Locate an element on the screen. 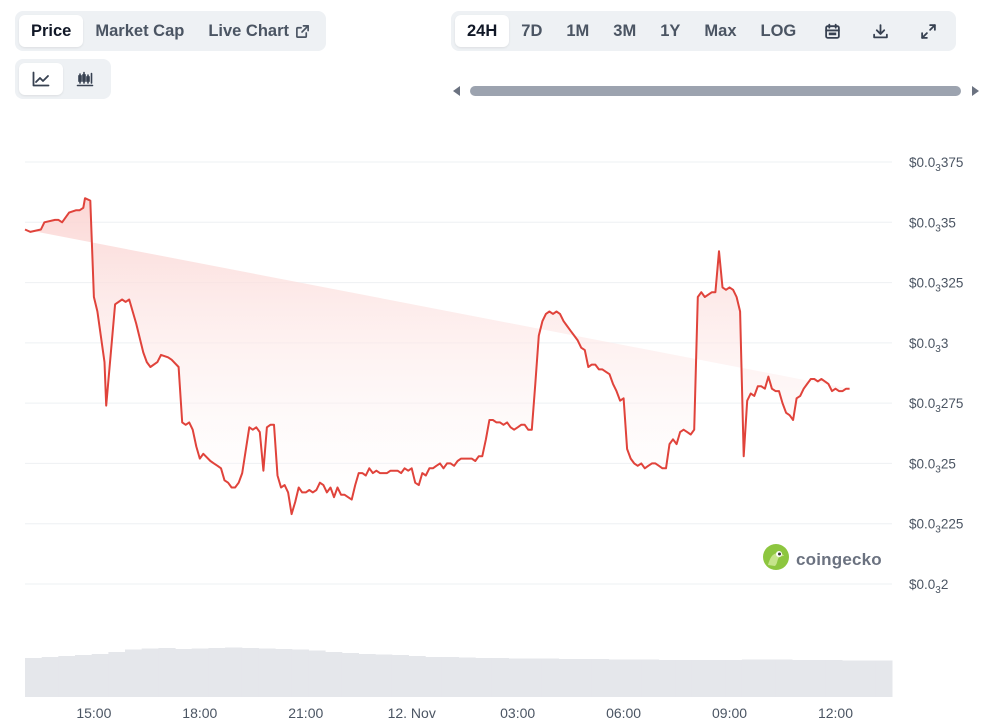 The width and height of the screenshot is (1000, 728). y-tick-label: $0.03325 is located at coordinates (936, 285).